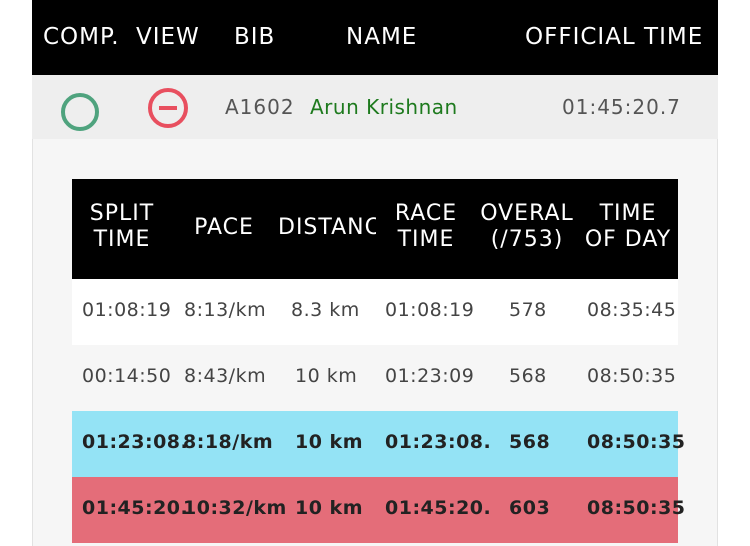  Describe the element at coordinates (382, 37) in the screenshot. I see `header-name: NAME` at that location.